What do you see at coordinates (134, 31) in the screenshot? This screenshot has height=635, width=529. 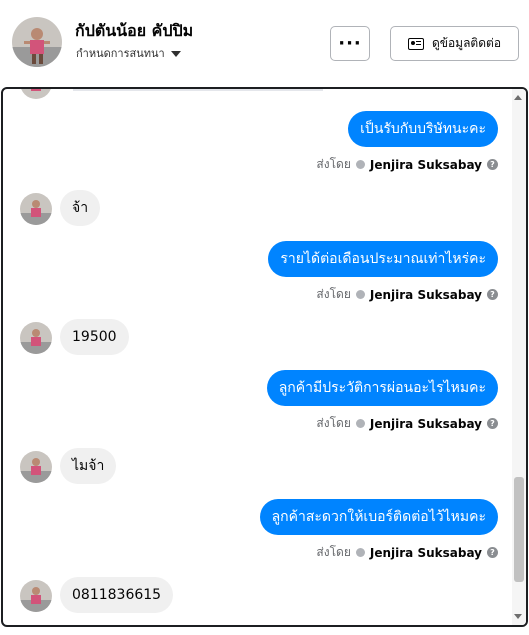 I see `contact-name: กัปตันน้อย คัปปิม` at bounding box center [134, 31].